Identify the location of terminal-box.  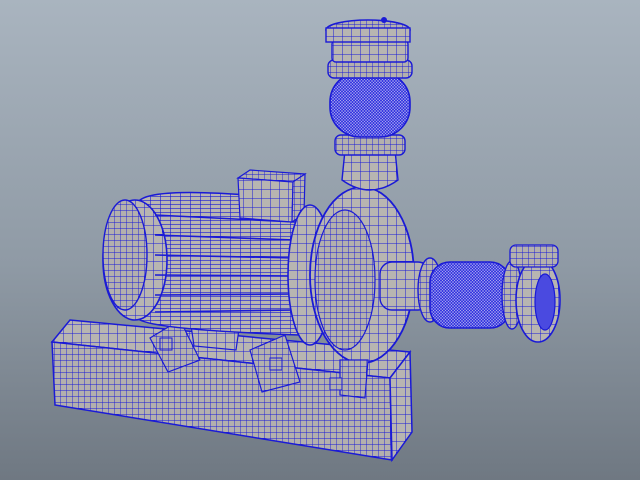
(271, 196).